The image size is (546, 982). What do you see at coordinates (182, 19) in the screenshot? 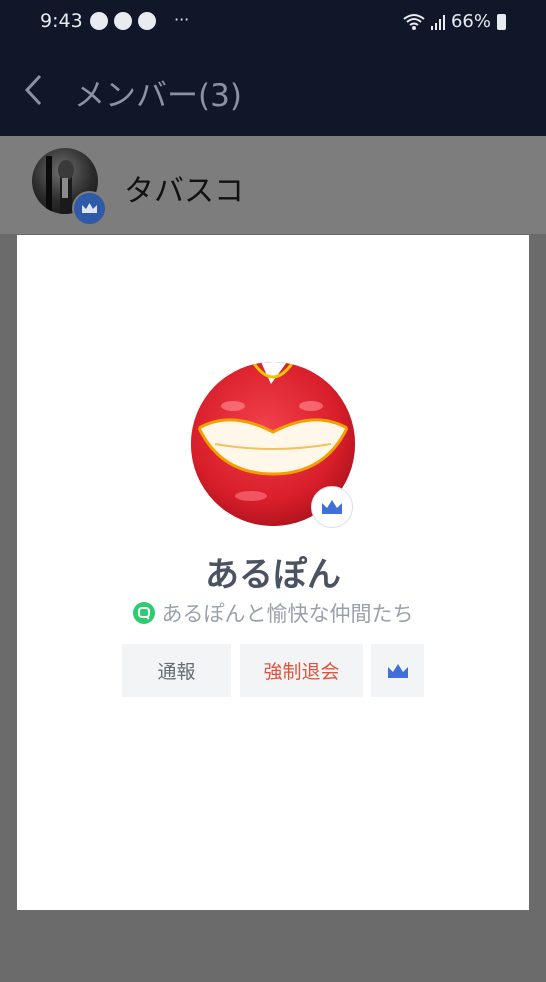
I see `more-notifications-icon: ···` at bounding box center [182, 19].